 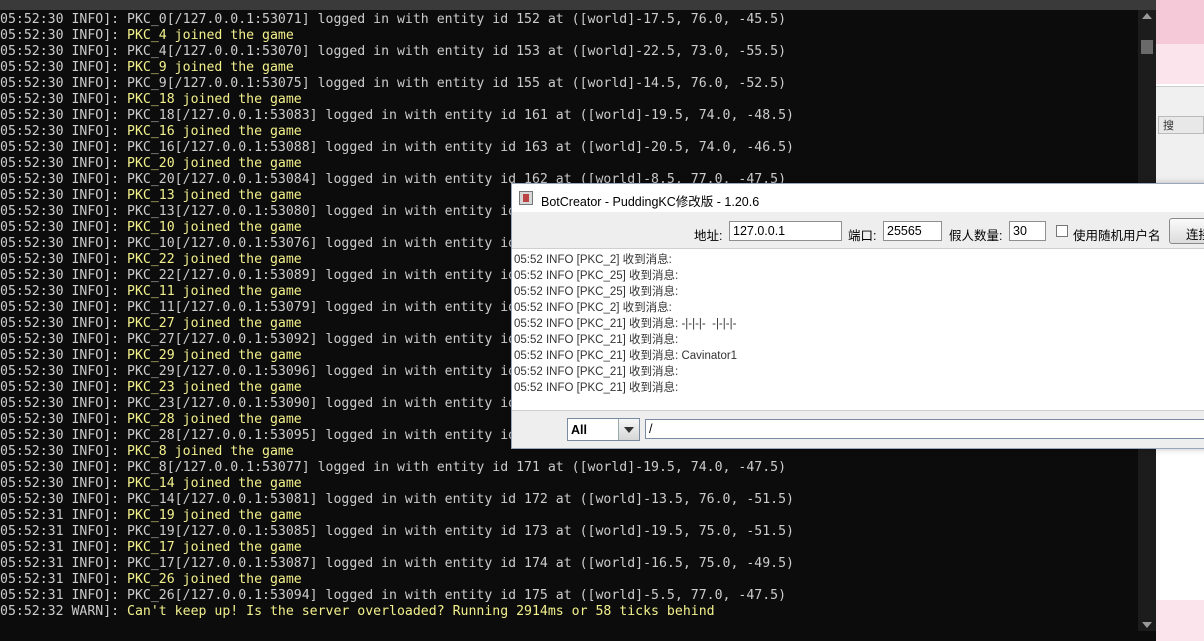 What do you see at coordinates (214, 387) in the screenshot?
I see `console-line-message: PKC_23 joined the game` at bounding box center [214, 387].